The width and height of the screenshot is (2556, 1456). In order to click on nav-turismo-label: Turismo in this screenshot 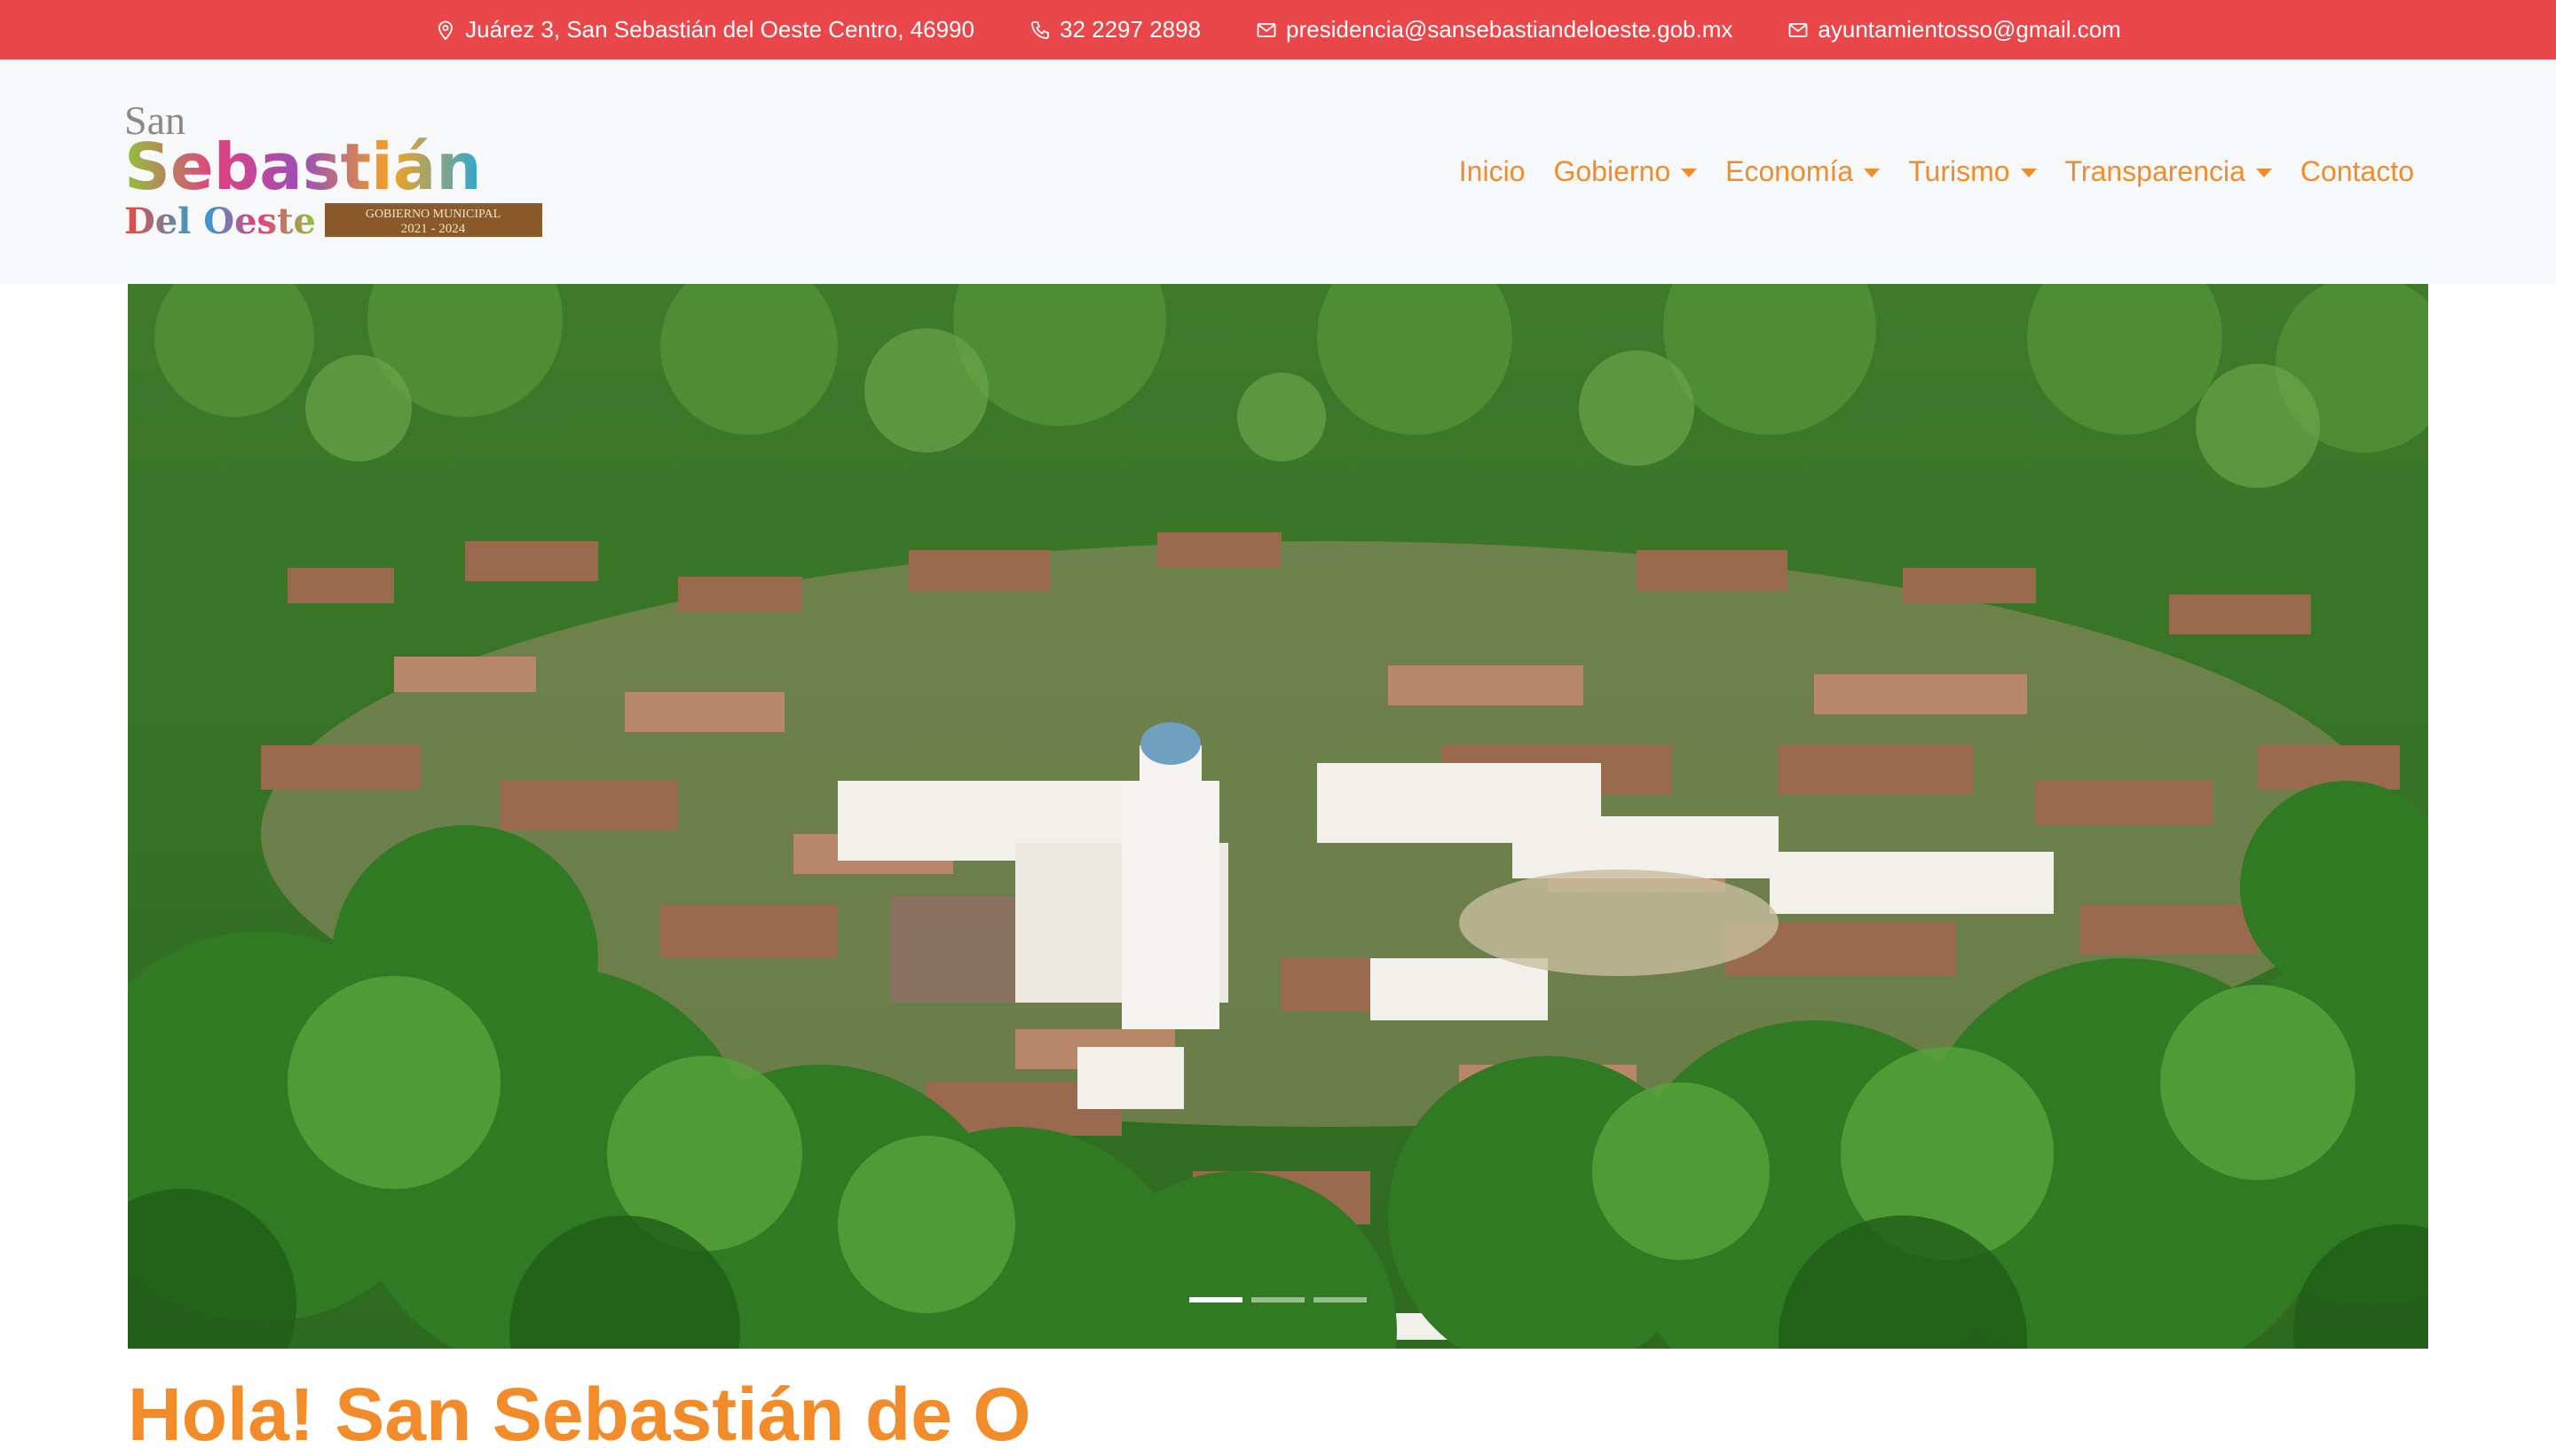, I will do `click(1959, 171)`.